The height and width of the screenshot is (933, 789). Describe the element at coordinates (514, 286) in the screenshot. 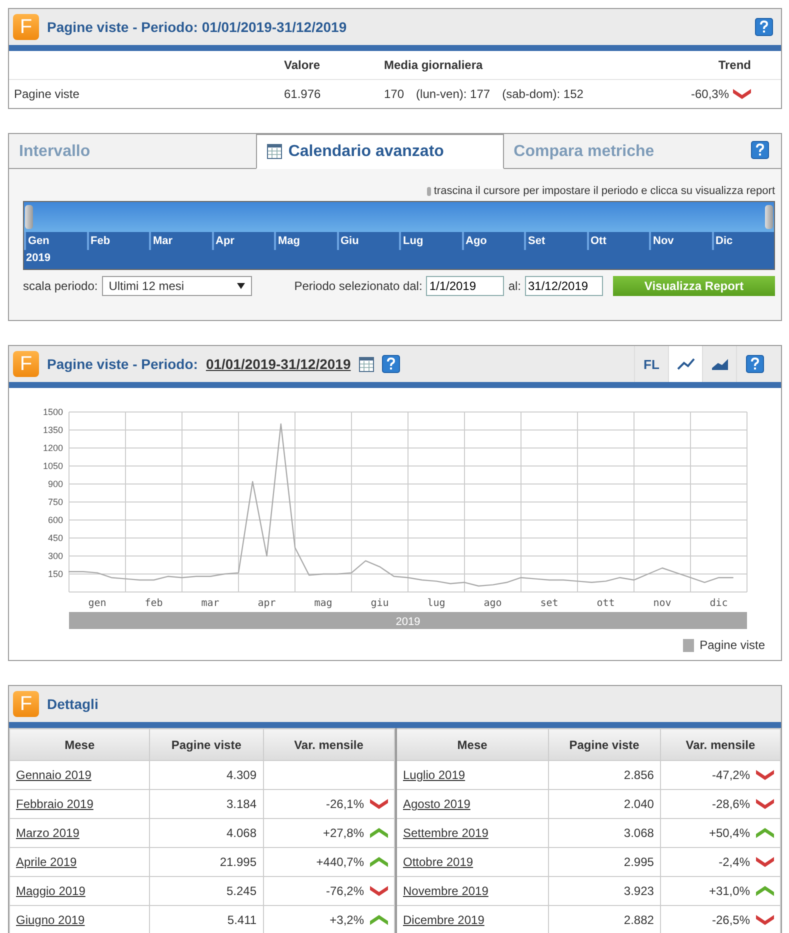

I see `to-label: al:` at that location.